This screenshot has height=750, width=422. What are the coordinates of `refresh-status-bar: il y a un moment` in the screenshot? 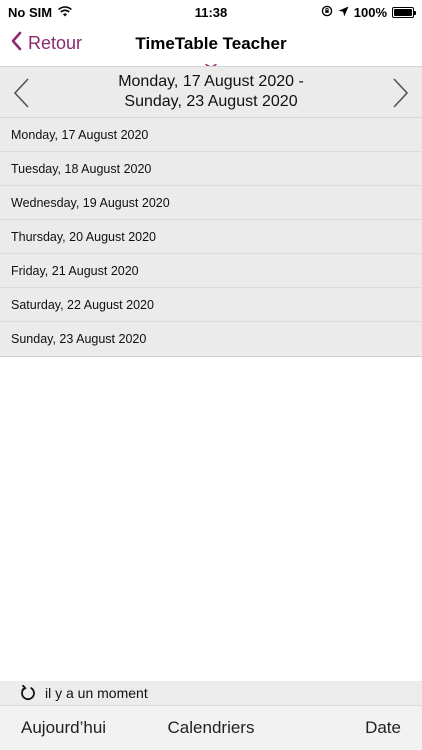 It's located at (211, 693).